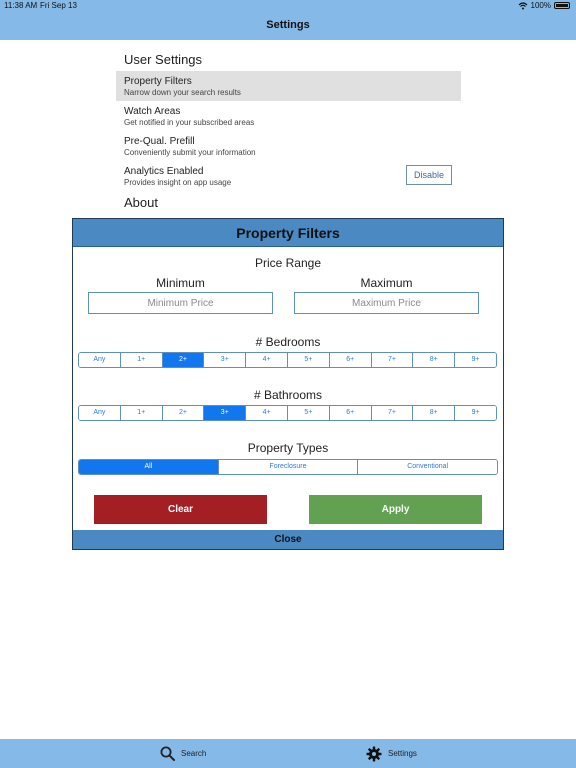 The image size is (576, 768). Describe the element at coordinates (163, 59) in the screenshot. I see `section-title-user-settings: User Settings` at that location.